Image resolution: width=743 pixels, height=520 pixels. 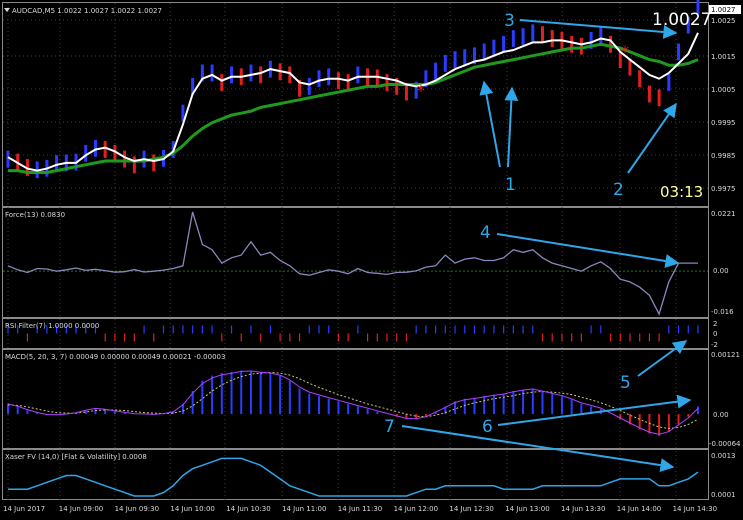 I want to click on time-axis-label: 14 Jun 14:00, so click(x=639, y=509).